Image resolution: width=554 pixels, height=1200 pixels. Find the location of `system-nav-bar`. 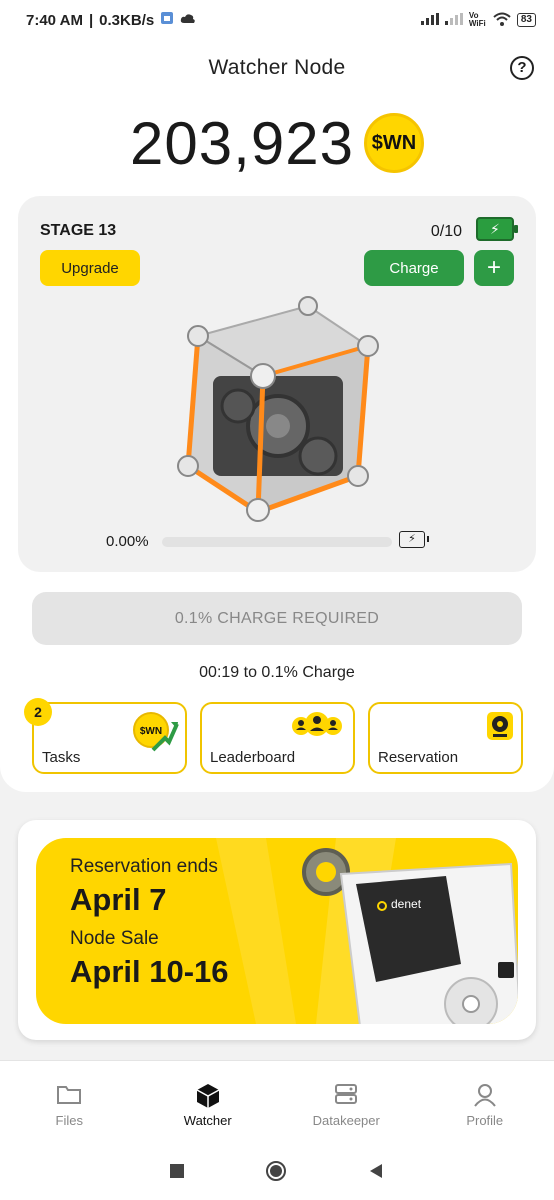

system-nav-bar is located at coordinates (277, 1173).